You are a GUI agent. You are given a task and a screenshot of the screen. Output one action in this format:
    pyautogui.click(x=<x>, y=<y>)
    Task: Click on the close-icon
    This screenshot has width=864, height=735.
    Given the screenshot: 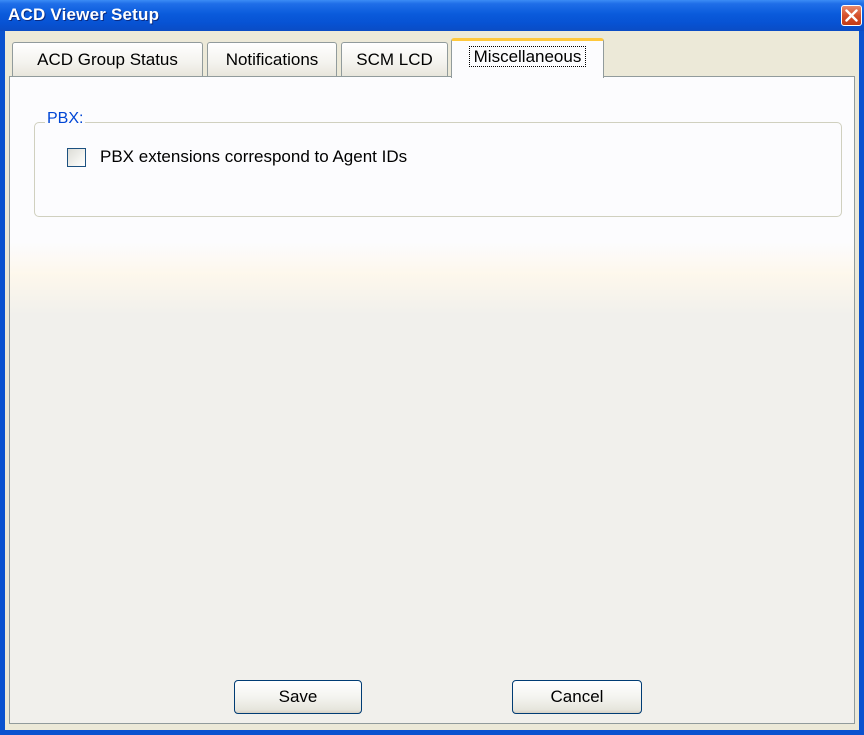 What is the action you would take?
    pyautogui.click(x=851, y=15)
    